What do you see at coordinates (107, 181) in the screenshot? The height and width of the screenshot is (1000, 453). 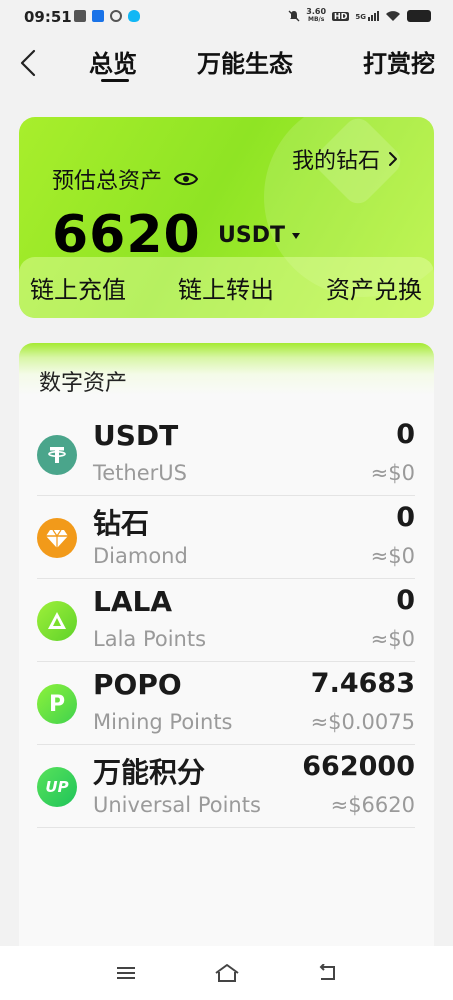 I see `estimated-assets-text: 预估总资产` at bounding box center [107, 181].